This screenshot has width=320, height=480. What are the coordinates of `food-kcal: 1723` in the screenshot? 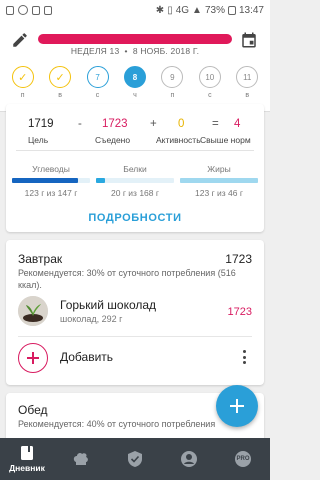 It's located at (239, 312).